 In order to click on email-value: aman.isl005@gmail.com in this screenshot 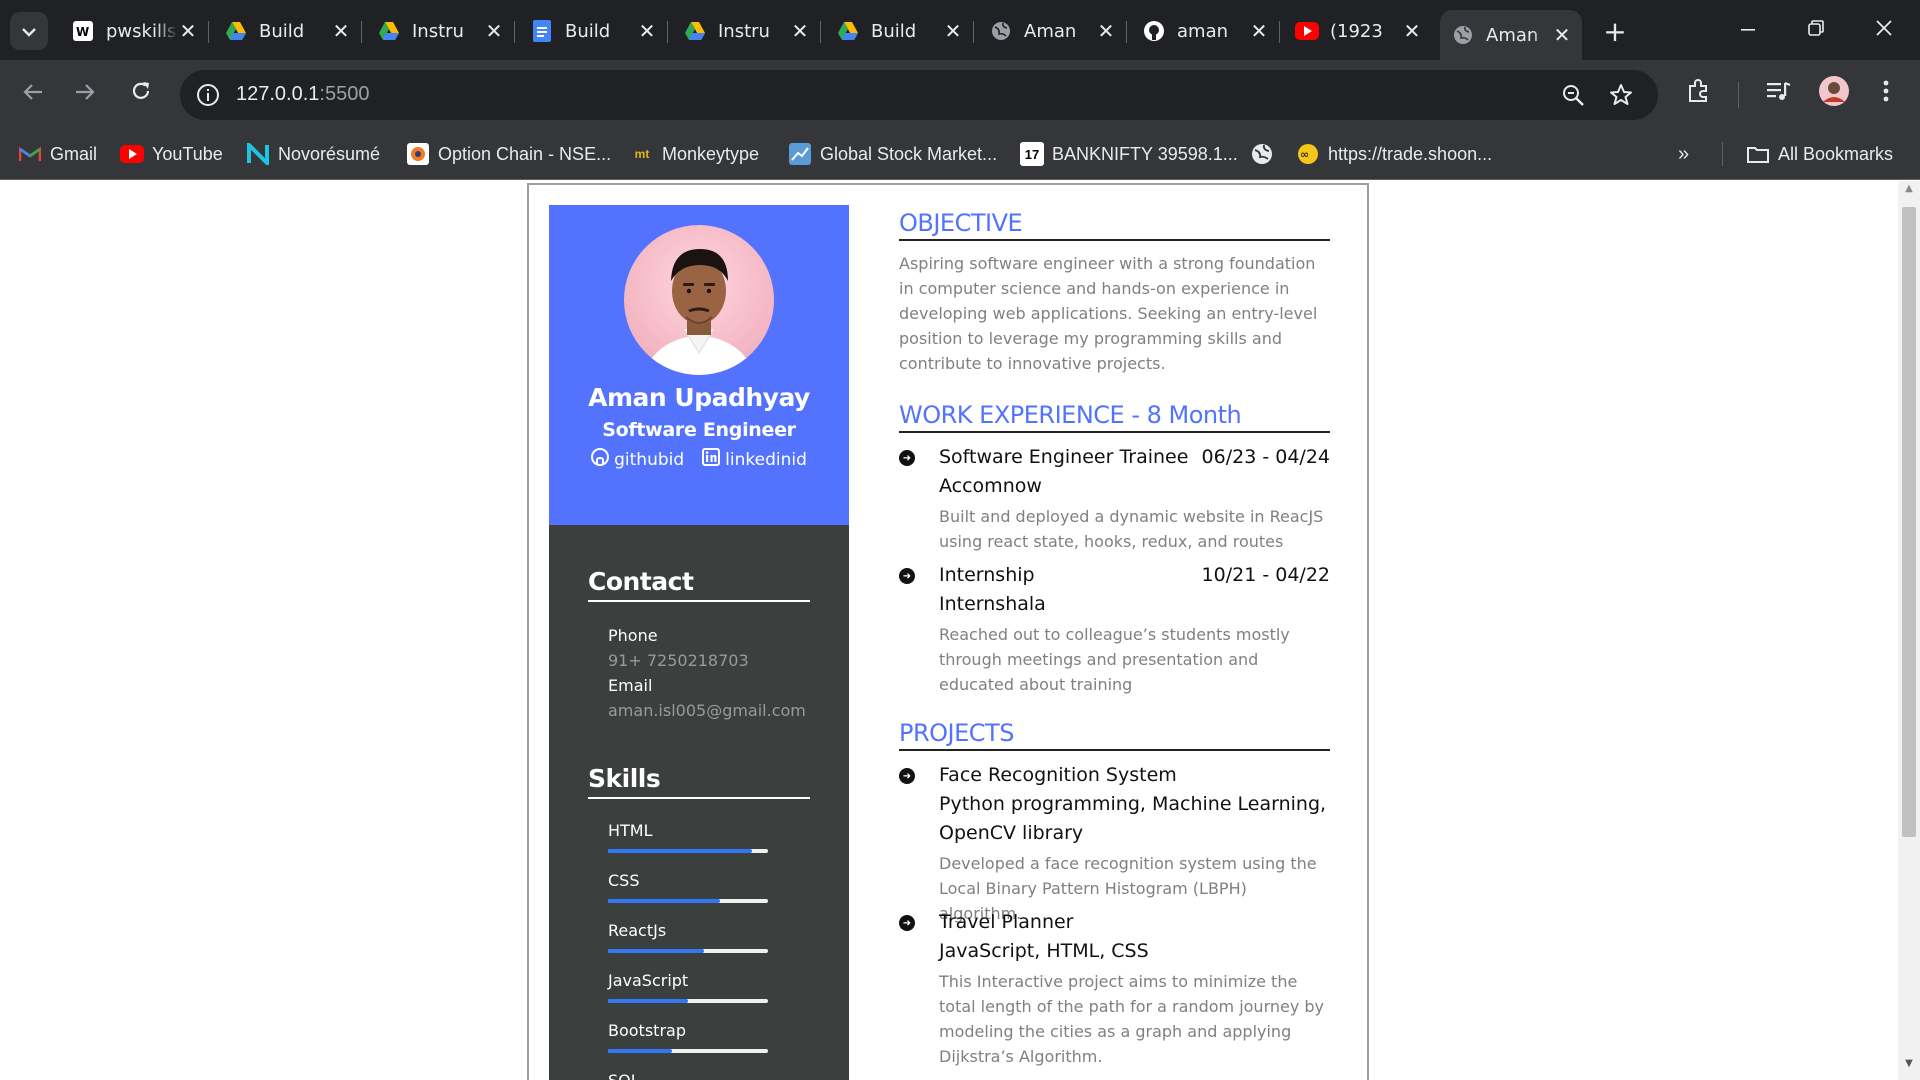, I will do `click(707, 710)`.